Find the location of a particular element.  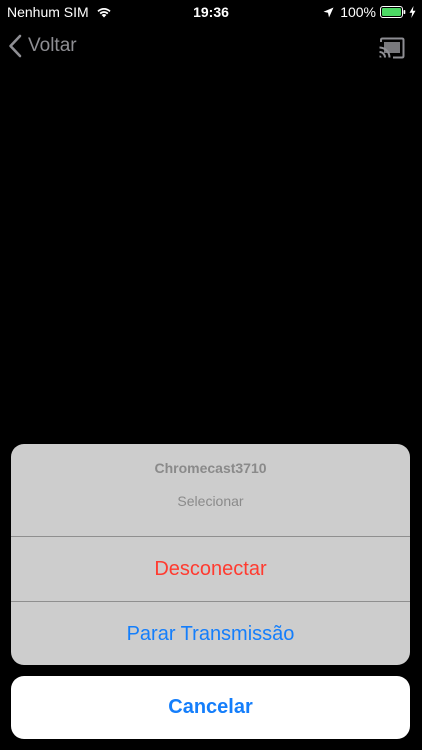

battery-icon is located at coordinates (393, 12).